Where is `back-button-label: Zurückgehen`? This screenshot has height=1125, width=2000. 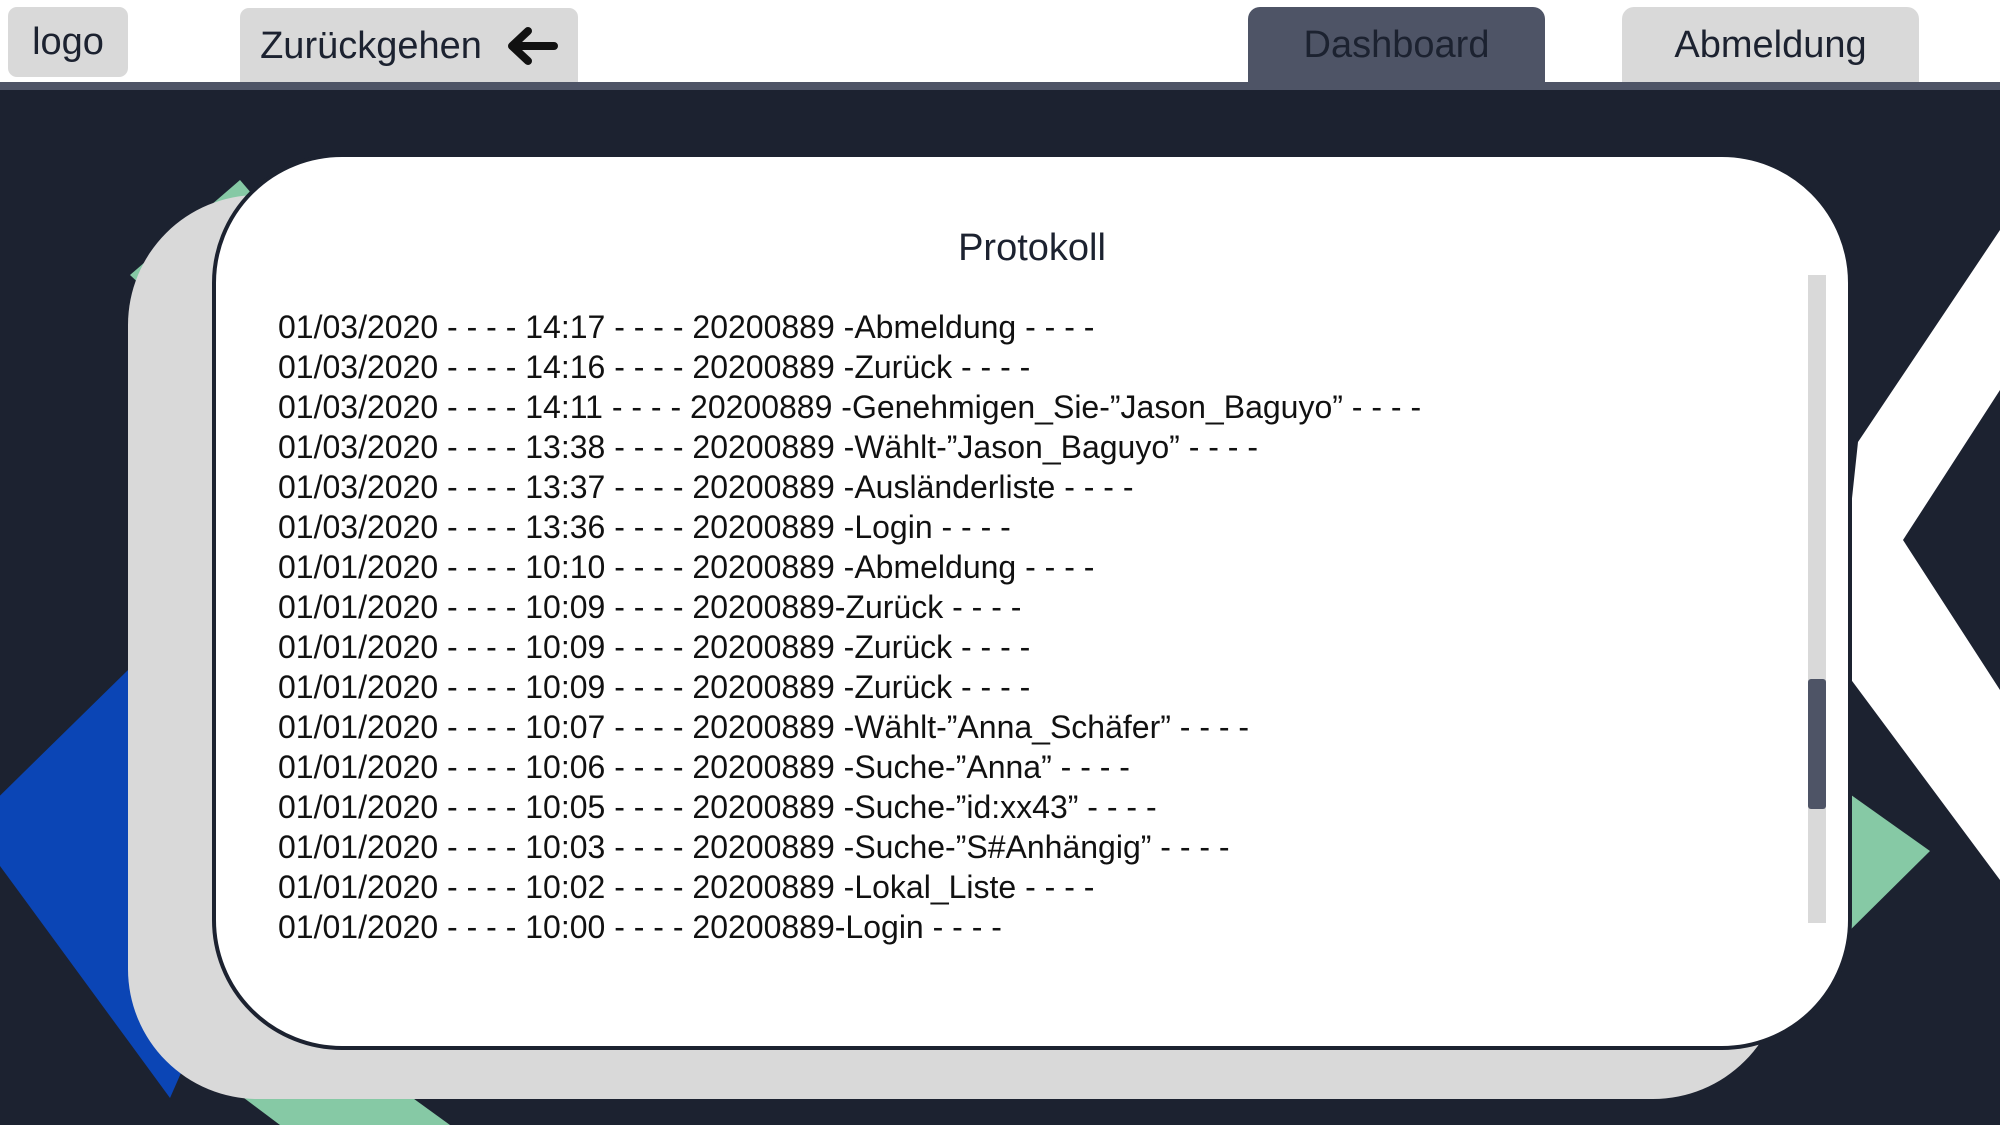
back-button-label: Zurückgehen is located at coordinates (371, 45).